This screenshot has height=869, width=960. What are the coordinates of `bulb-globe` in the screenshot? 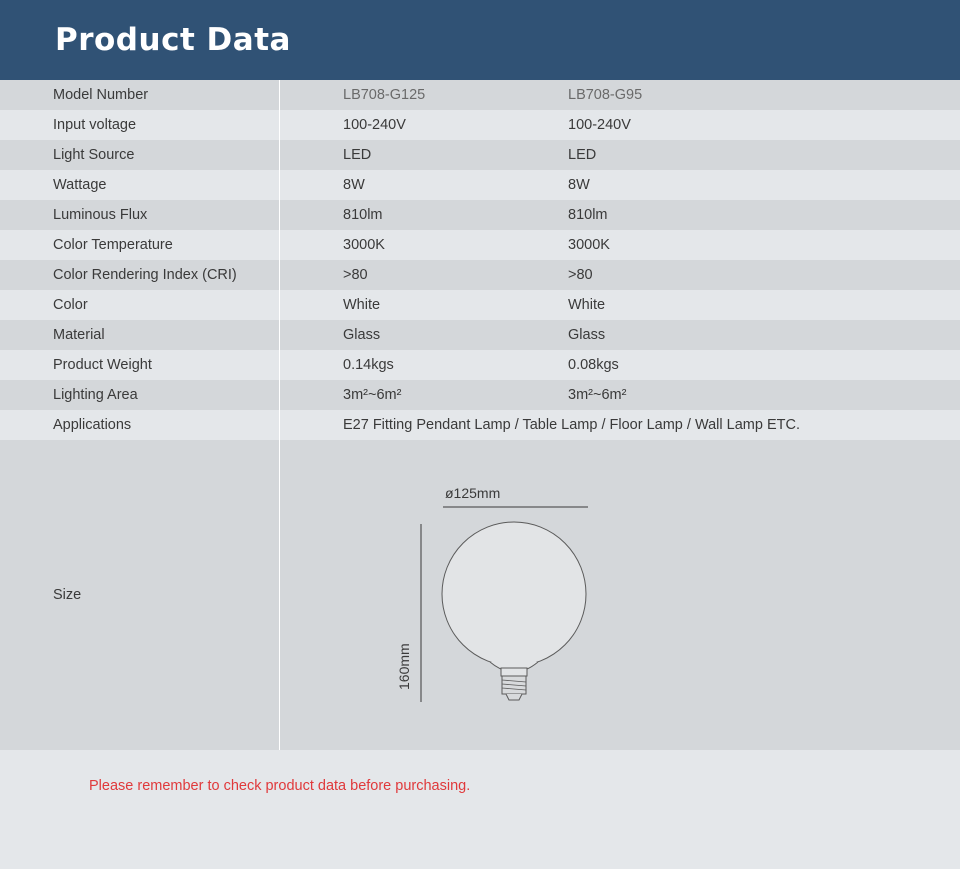 It's located at (514, 594).